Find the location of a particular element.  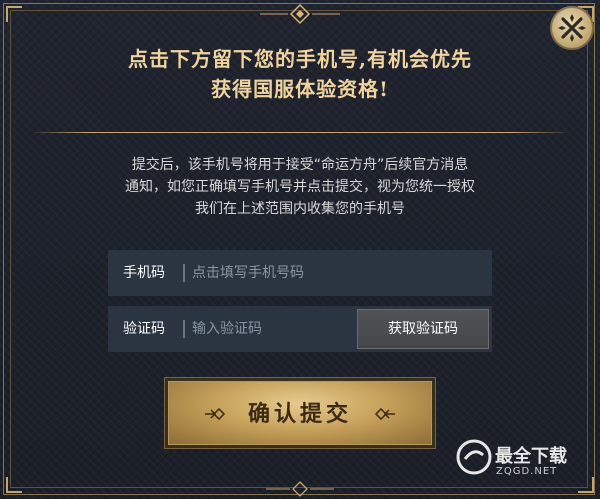

phone-input is located at coordinates (277, 273).